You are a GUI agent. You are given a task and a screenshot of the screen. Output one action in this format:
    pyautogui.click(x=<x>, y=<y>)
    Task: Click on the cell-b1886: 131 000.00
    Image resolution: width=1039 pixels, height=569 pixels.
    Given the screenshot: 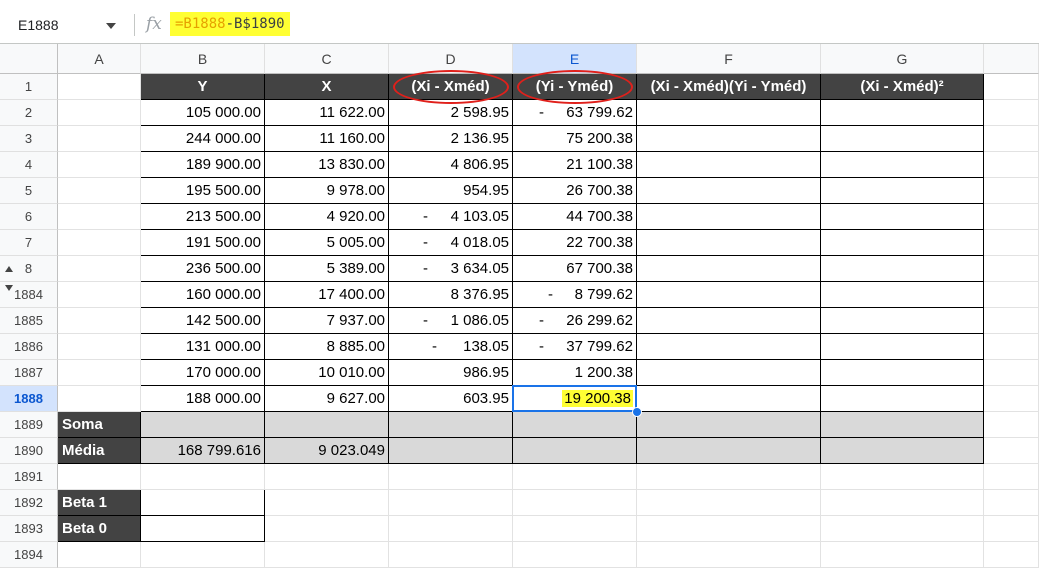 What is the action you would take?
    pyautogui.click(x=203, y=347)
    